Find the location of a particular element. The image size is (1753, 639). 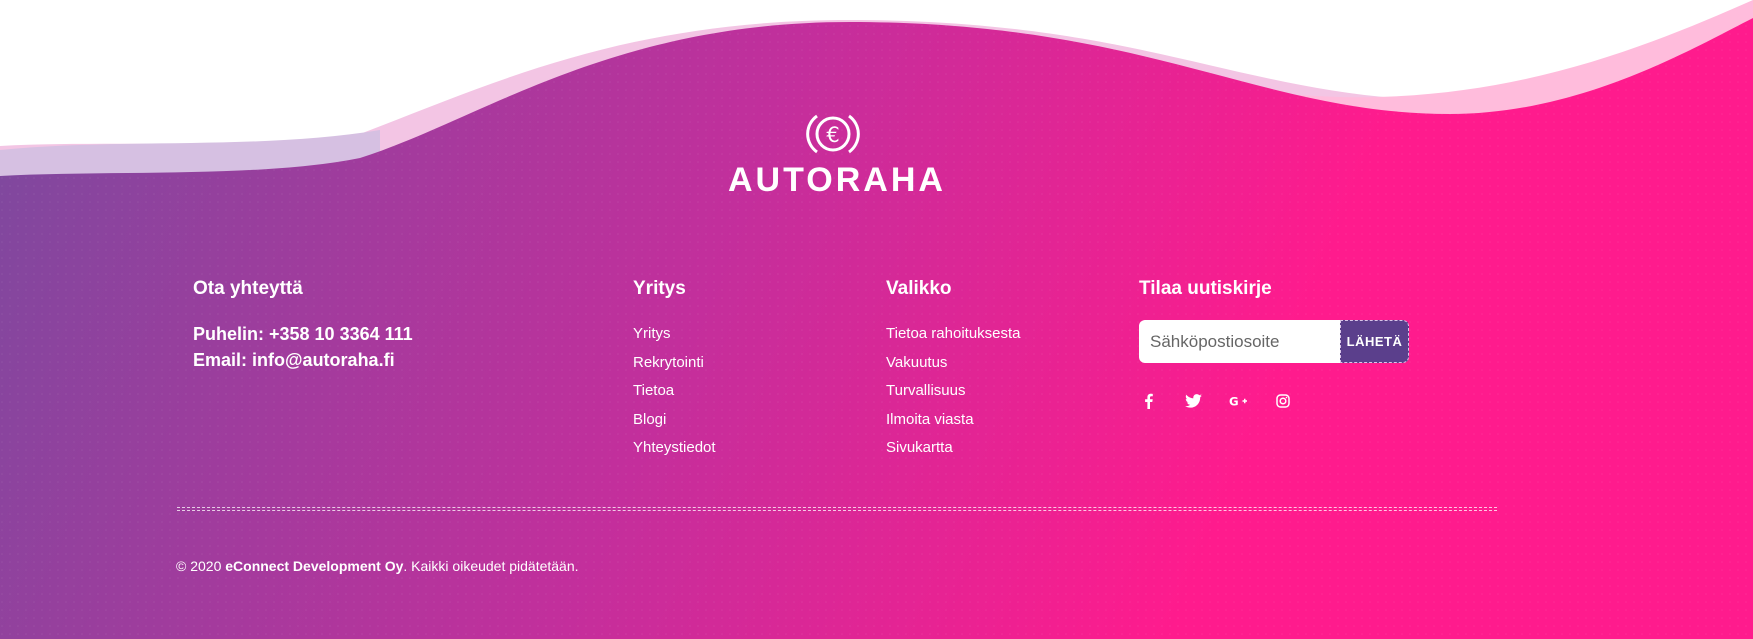

company-link-blogi: Blogi is located at coordinates (649, 419).